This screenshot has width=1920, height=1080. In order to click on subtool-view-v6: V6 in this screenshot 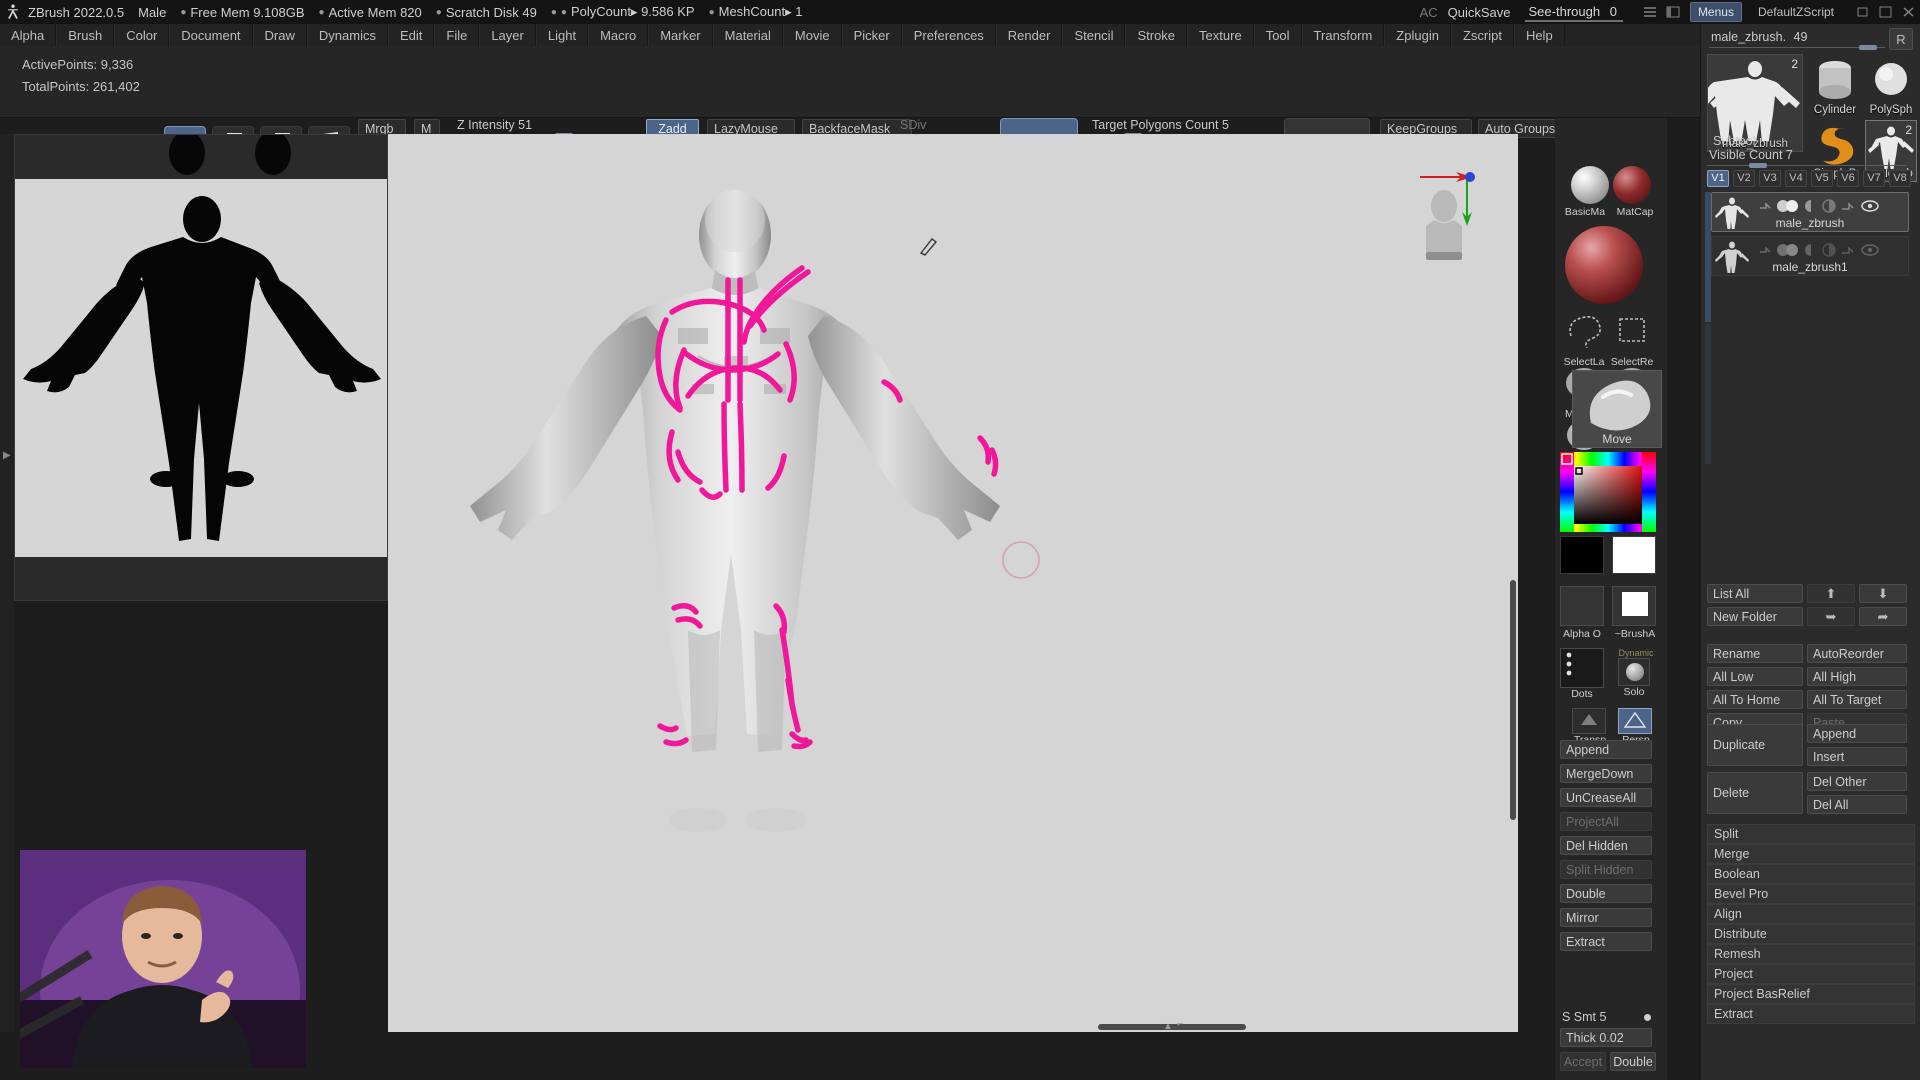, I will do `click(1848, 178)`.